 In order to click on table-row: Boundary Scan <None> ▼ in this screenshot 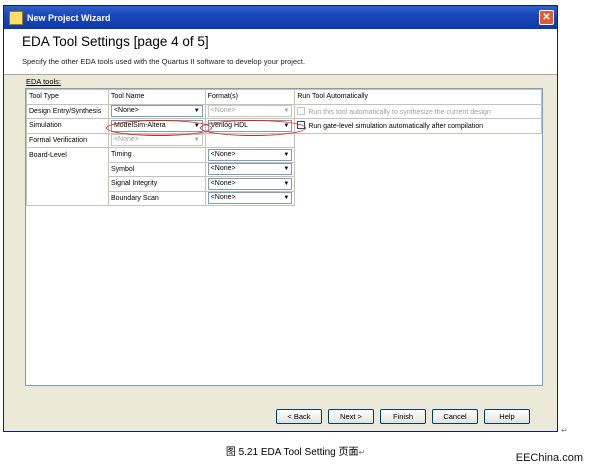, I will do `click(284, 198)`.